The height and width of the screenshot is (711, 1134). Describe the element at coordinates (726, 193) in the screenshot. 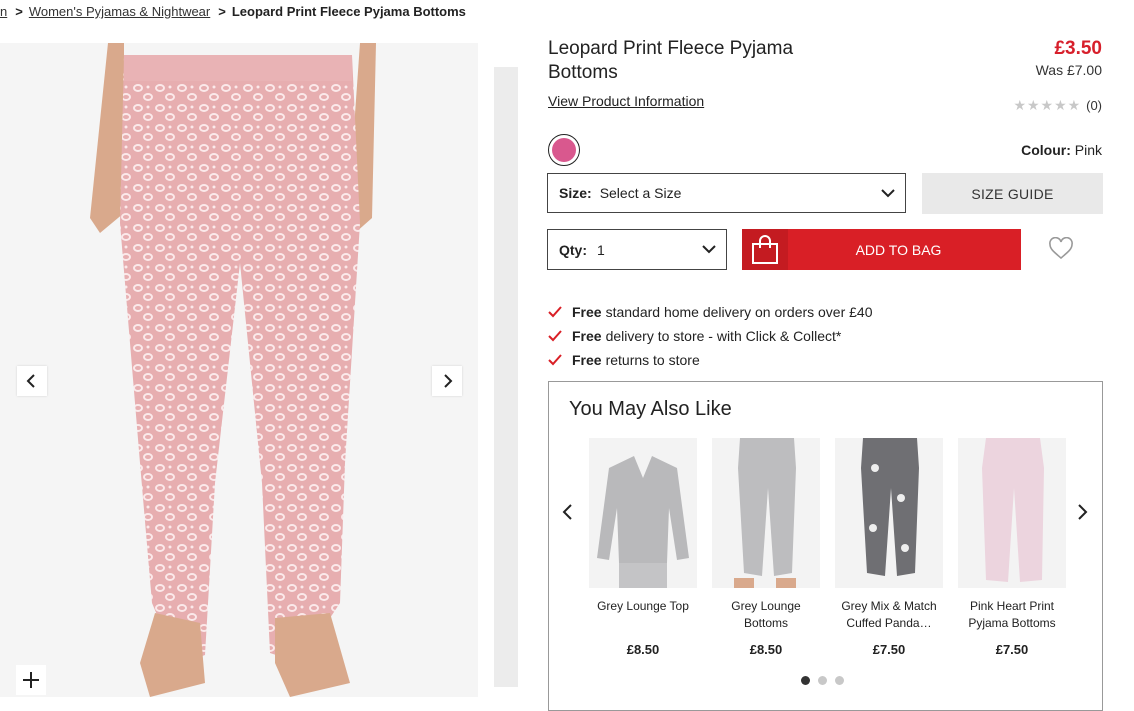

I see `size-select: Size: Select a Size` at that location.